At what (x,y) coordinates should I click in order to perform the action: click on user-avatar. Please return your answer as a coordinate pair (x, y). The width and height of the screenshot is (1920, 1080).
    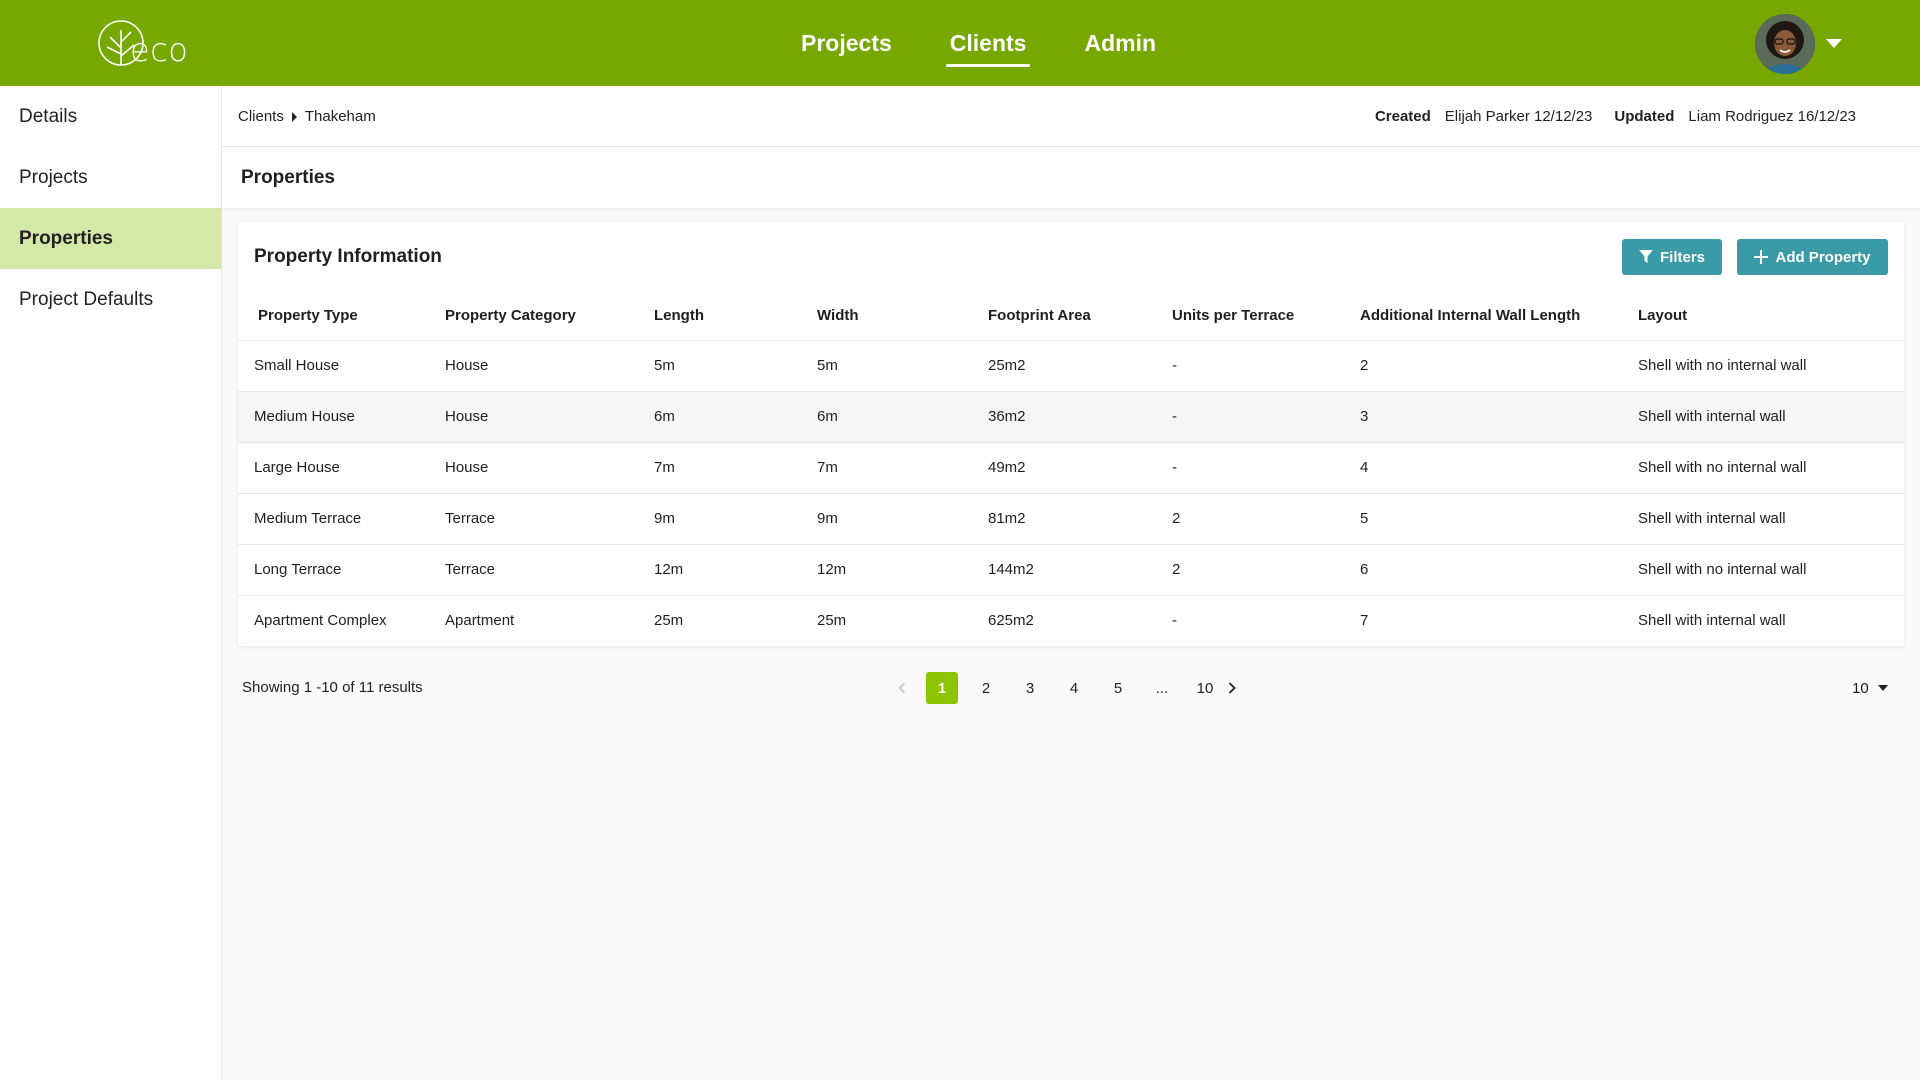
    Looking at the image, I should click on (1785, 44).